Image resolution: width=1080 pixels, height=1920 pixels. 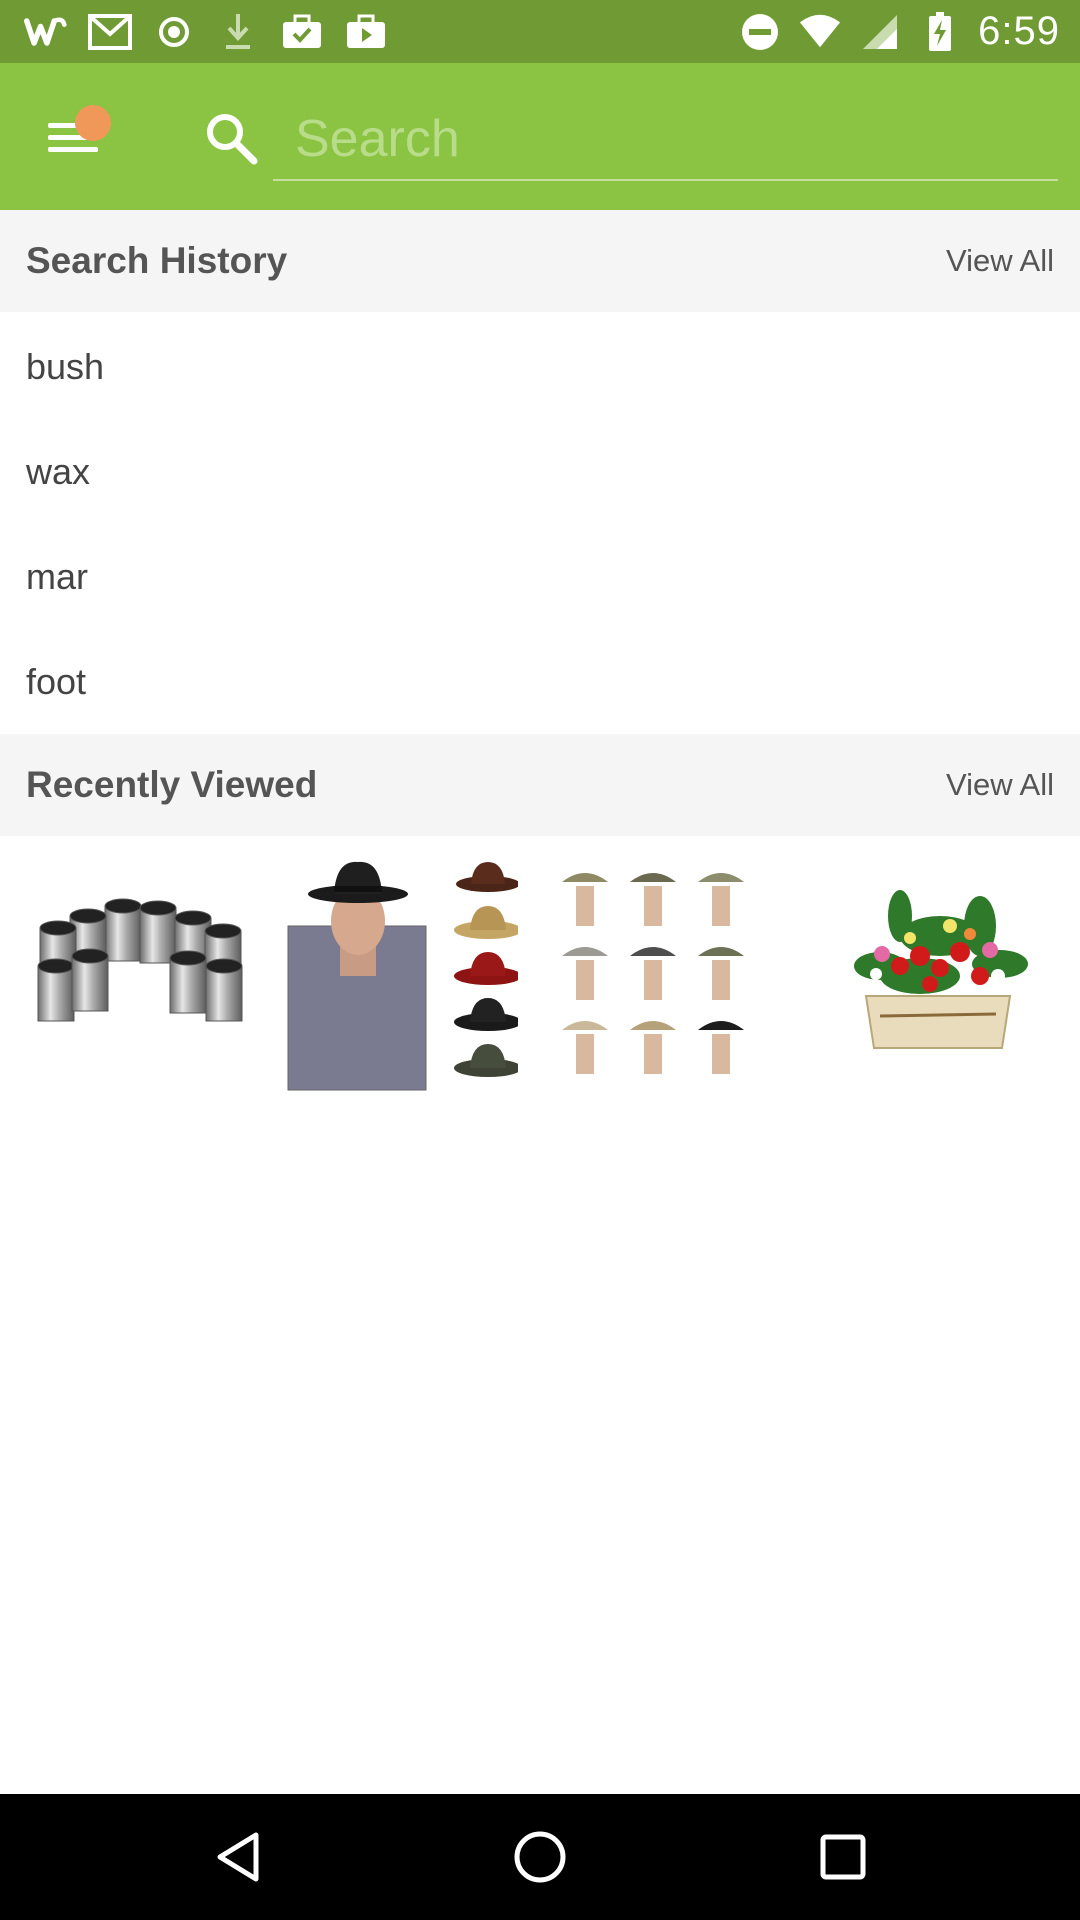 I want to click on status-time: 6:59, so click(x=1019, y=31).